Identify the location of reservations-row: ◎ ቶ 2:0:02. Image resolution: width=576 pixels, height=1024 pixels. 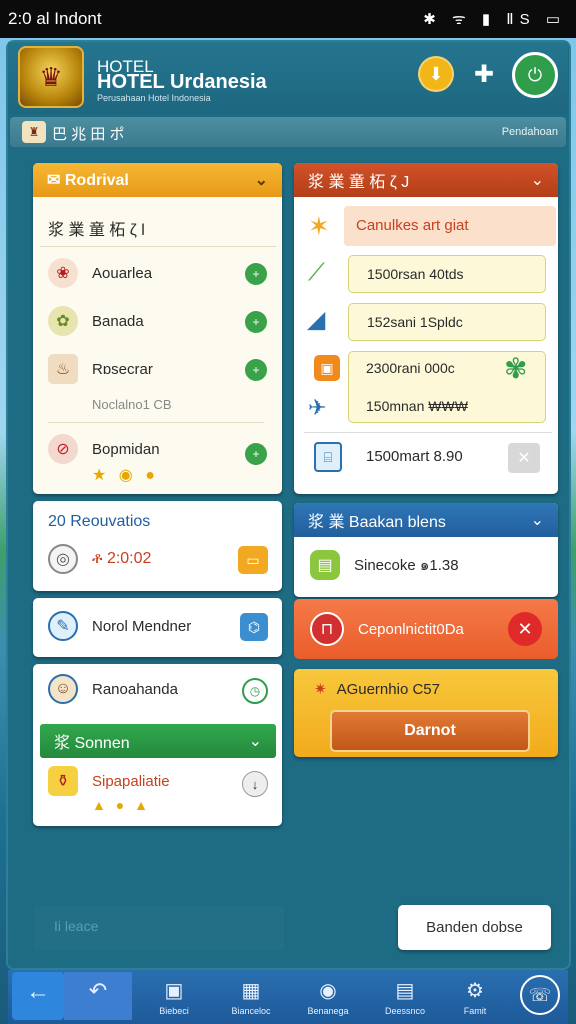
(99, 559).